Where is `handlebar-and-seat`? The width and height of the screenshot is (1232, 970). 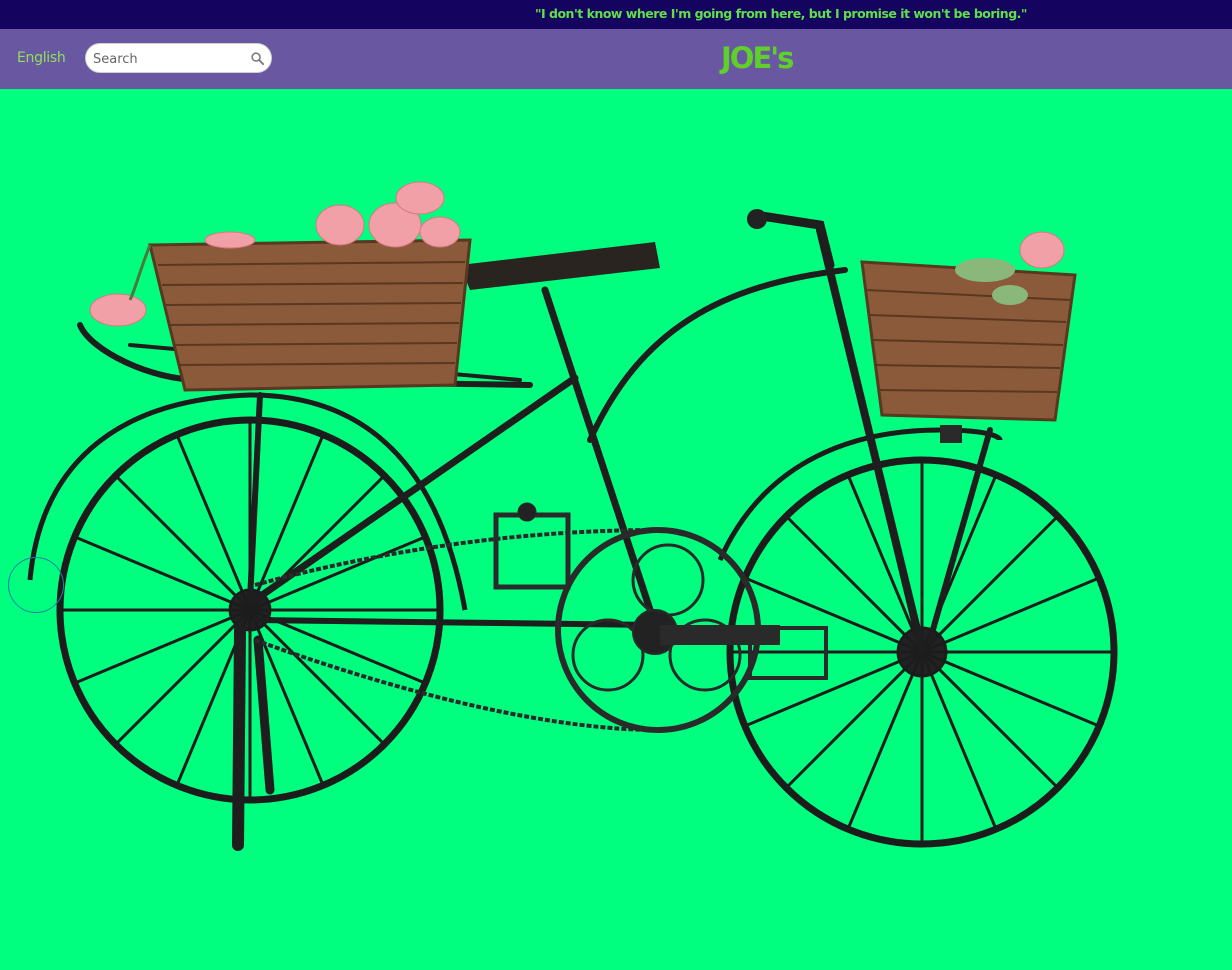 handlebar-and-seat is located at coordinates (647, 249).